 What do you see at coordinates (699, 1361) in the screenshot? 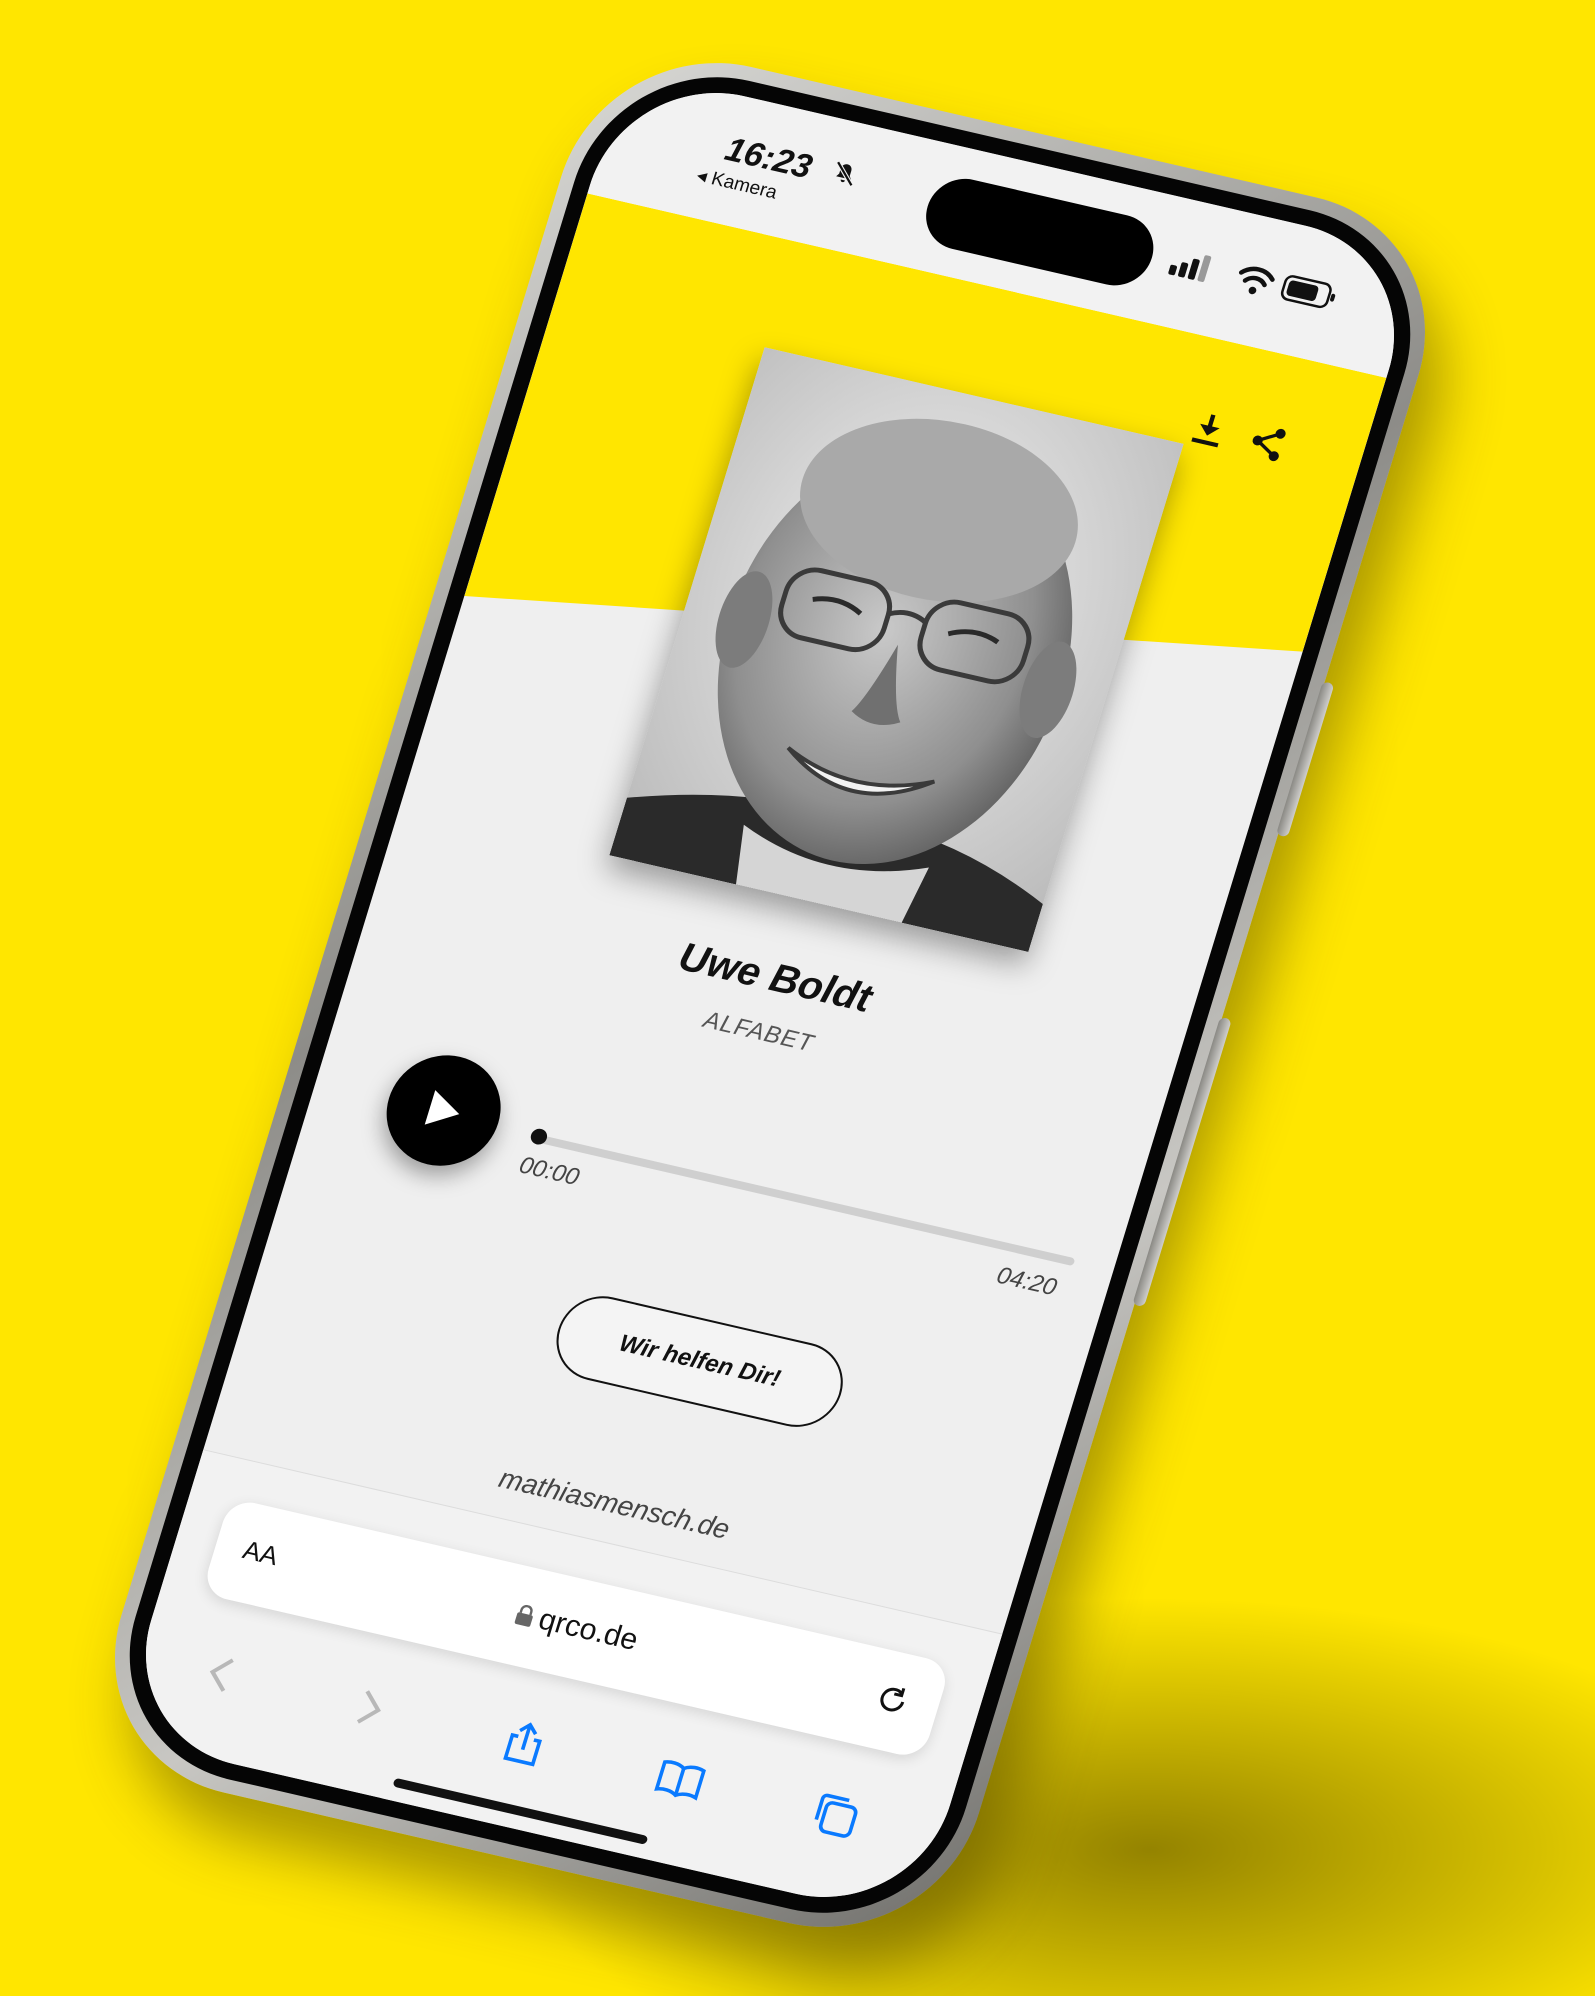
I see `help-button: Wir helfen Dir!` at bounding box center [699, 1361].